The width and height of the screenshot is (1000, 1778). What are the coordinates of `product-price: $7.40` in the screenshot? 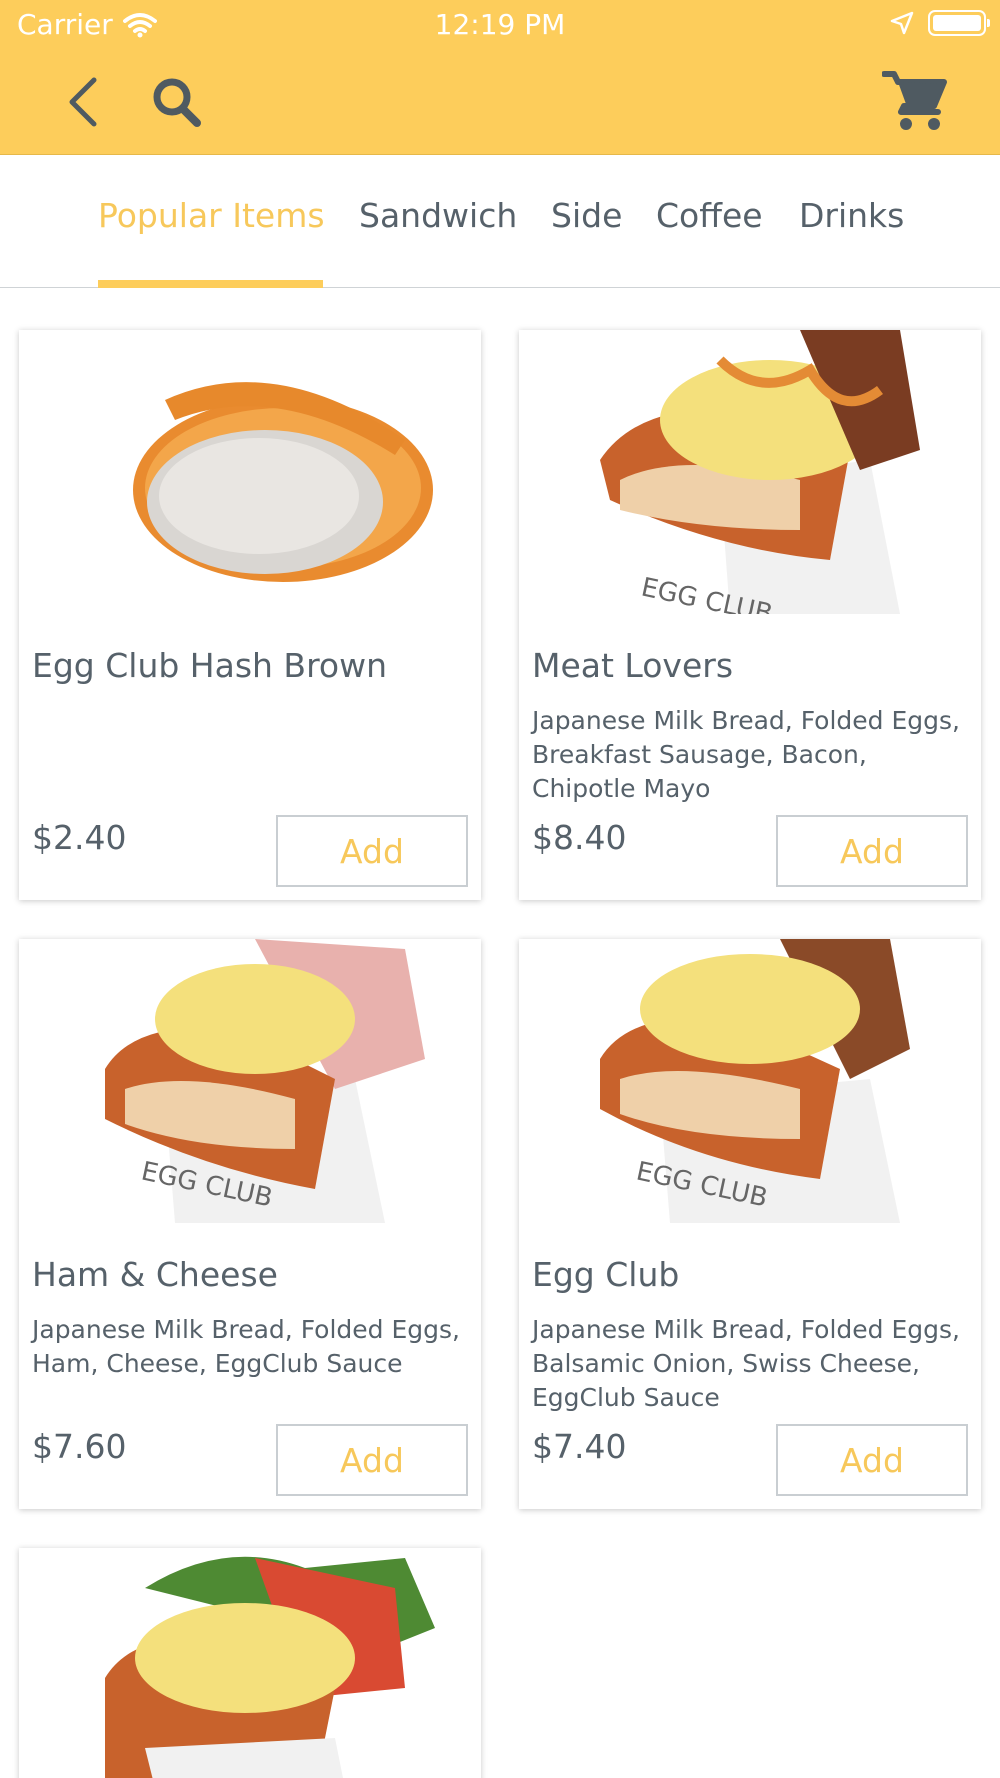 It's located at (579, 1446).